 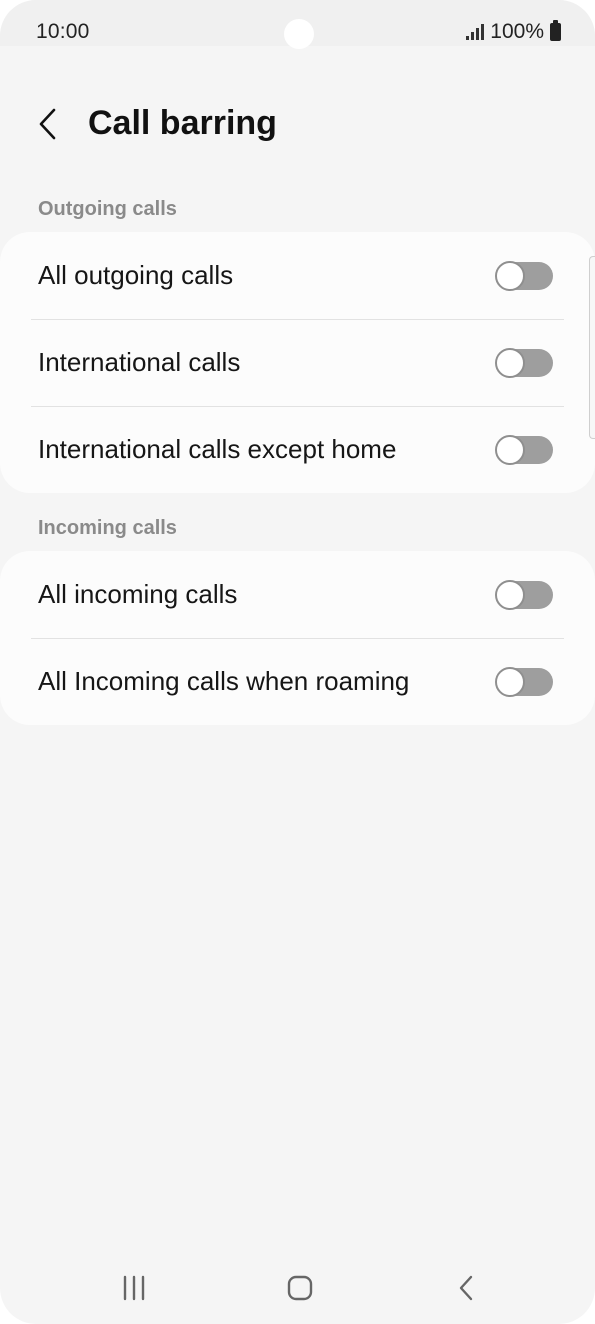 I want to click on status-time: 10:00, so click(x=63, y=31).